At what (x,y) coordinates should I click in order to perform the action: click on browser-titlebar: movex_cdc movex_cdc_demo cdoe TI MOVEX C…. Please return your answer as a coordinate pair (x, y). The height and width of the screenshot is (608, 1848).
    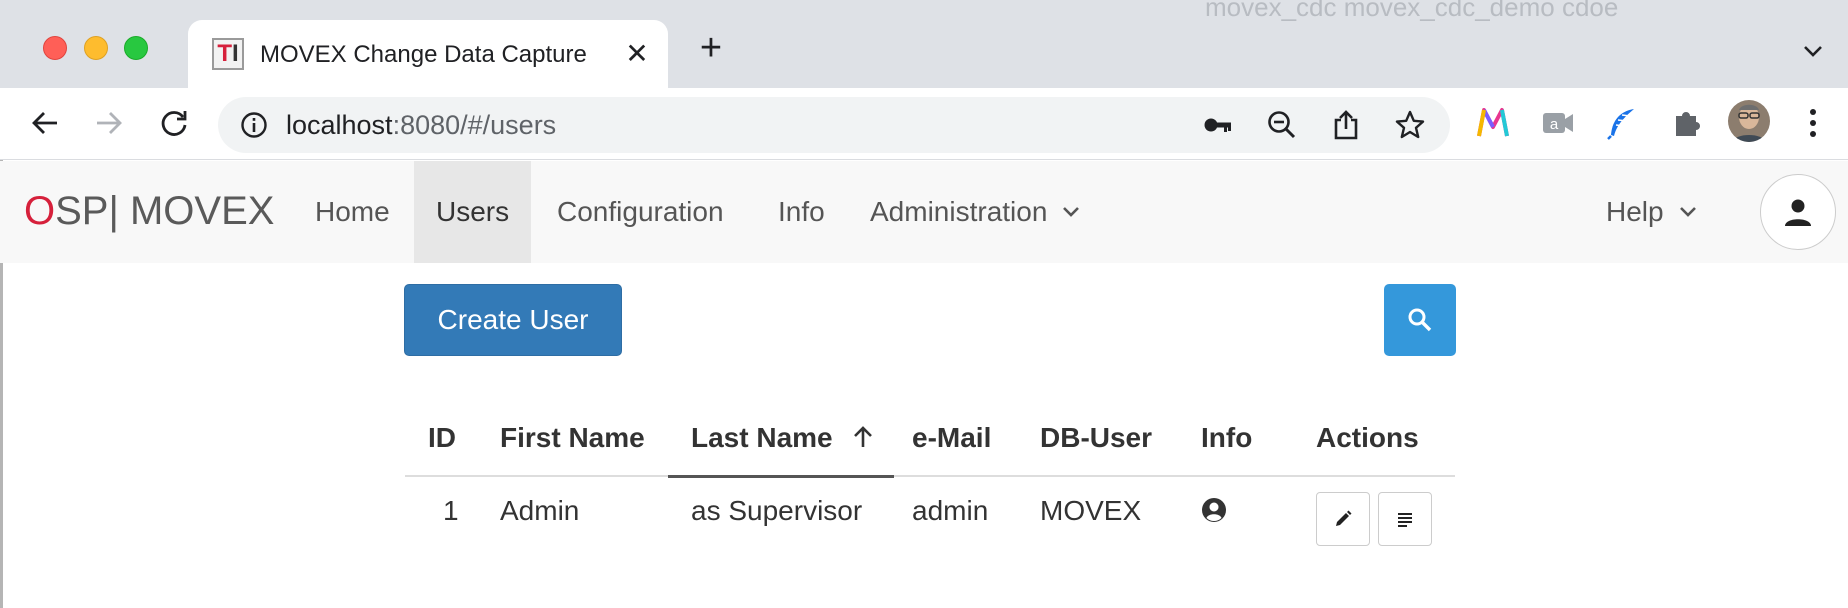
    Looking at the image, I should click on (924, 44).